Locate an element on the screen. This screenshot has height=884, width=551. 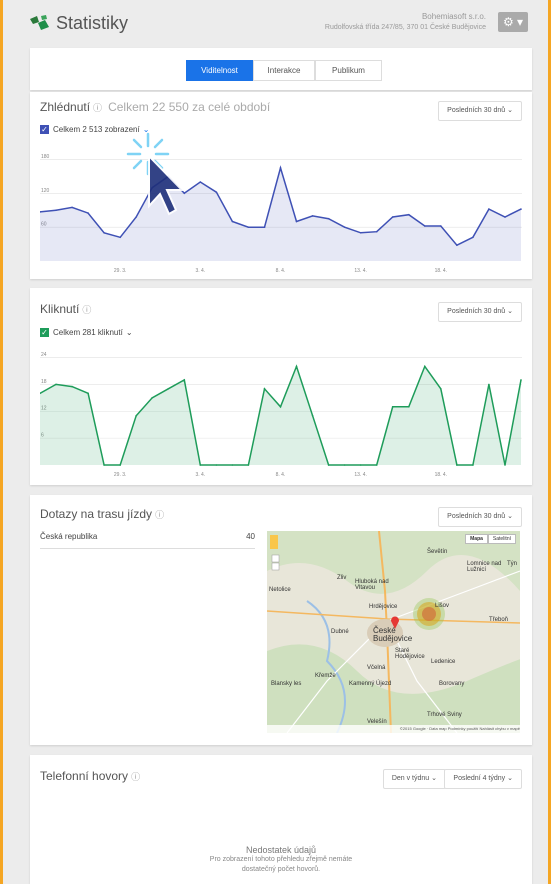
phone-period-dropdown: Poslední 4 týdny ⌄ is located at coordinates (483, 779).